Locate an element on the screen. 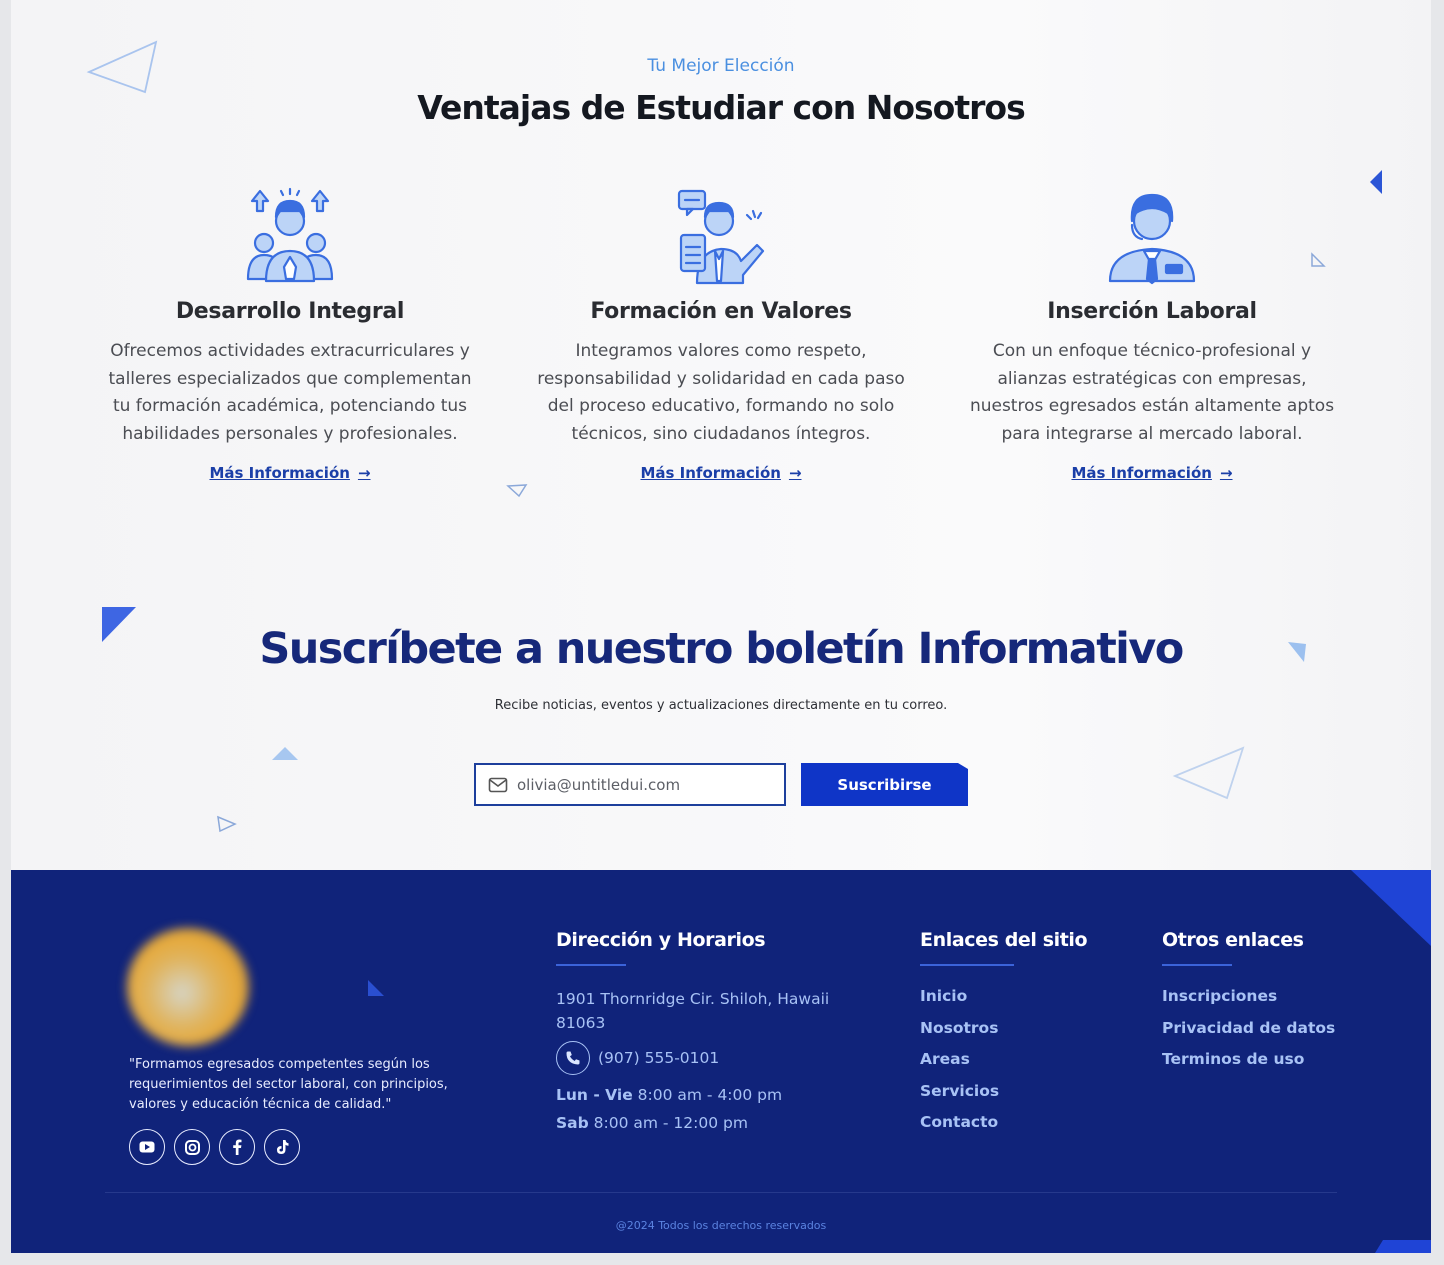  facebook-icon is located at coordinates (237, 1147).